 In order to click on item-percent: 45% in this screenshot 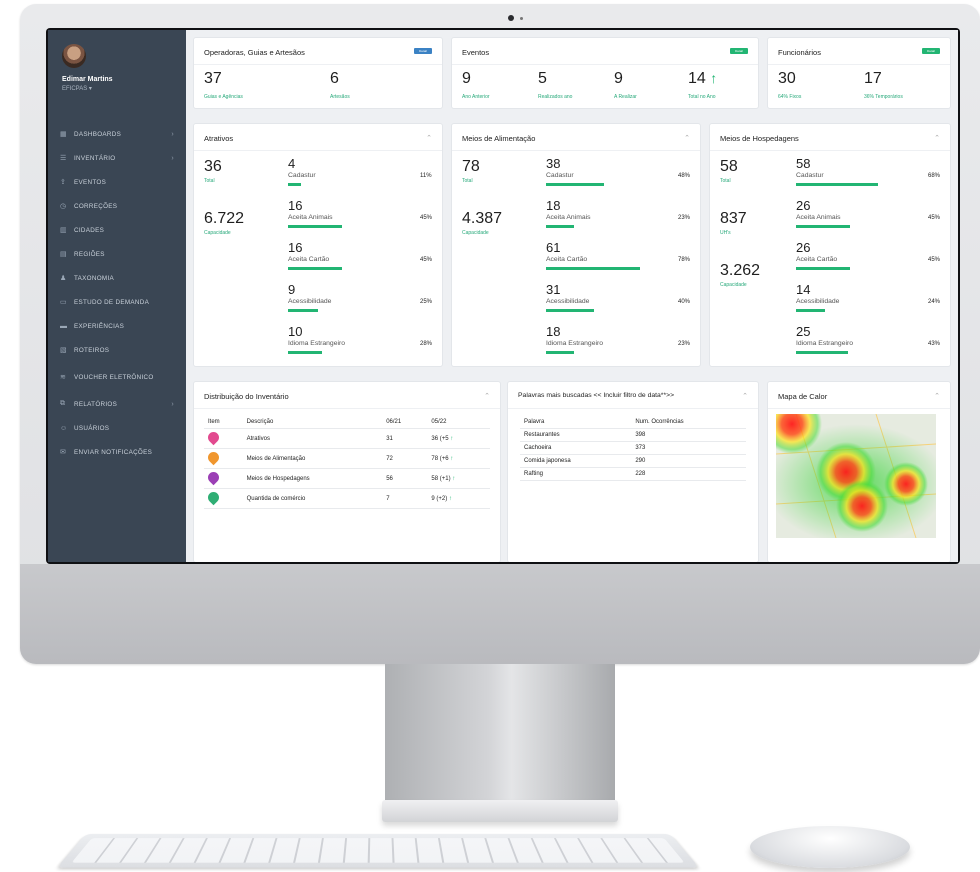, I will do `click(426, 218)`.